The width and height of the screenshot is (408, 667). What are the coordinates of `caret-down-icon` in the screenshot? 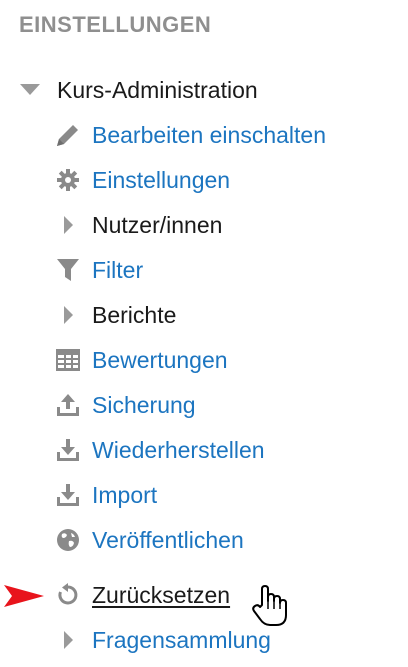 It's located at (30, 90).